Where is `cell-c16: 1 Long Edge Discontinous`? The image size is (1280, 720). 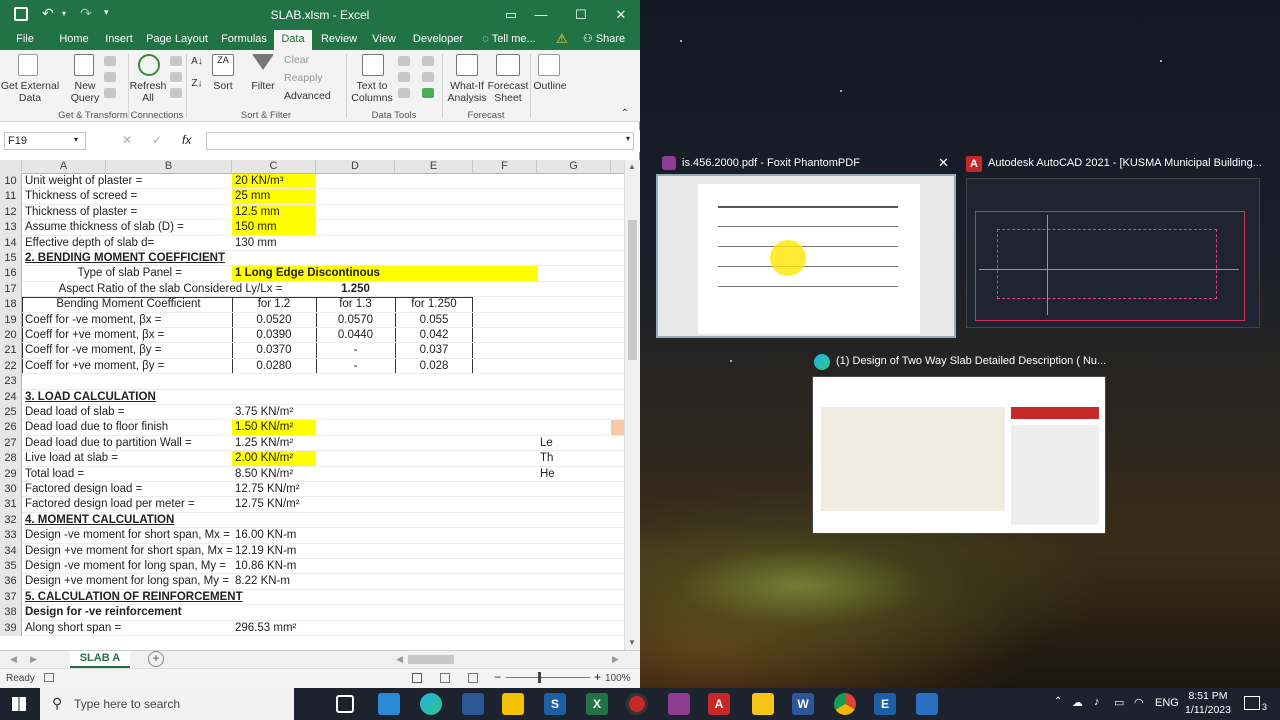
cell-c16: 1 Long Edge Discontinous is located at coordinates (385, 273).